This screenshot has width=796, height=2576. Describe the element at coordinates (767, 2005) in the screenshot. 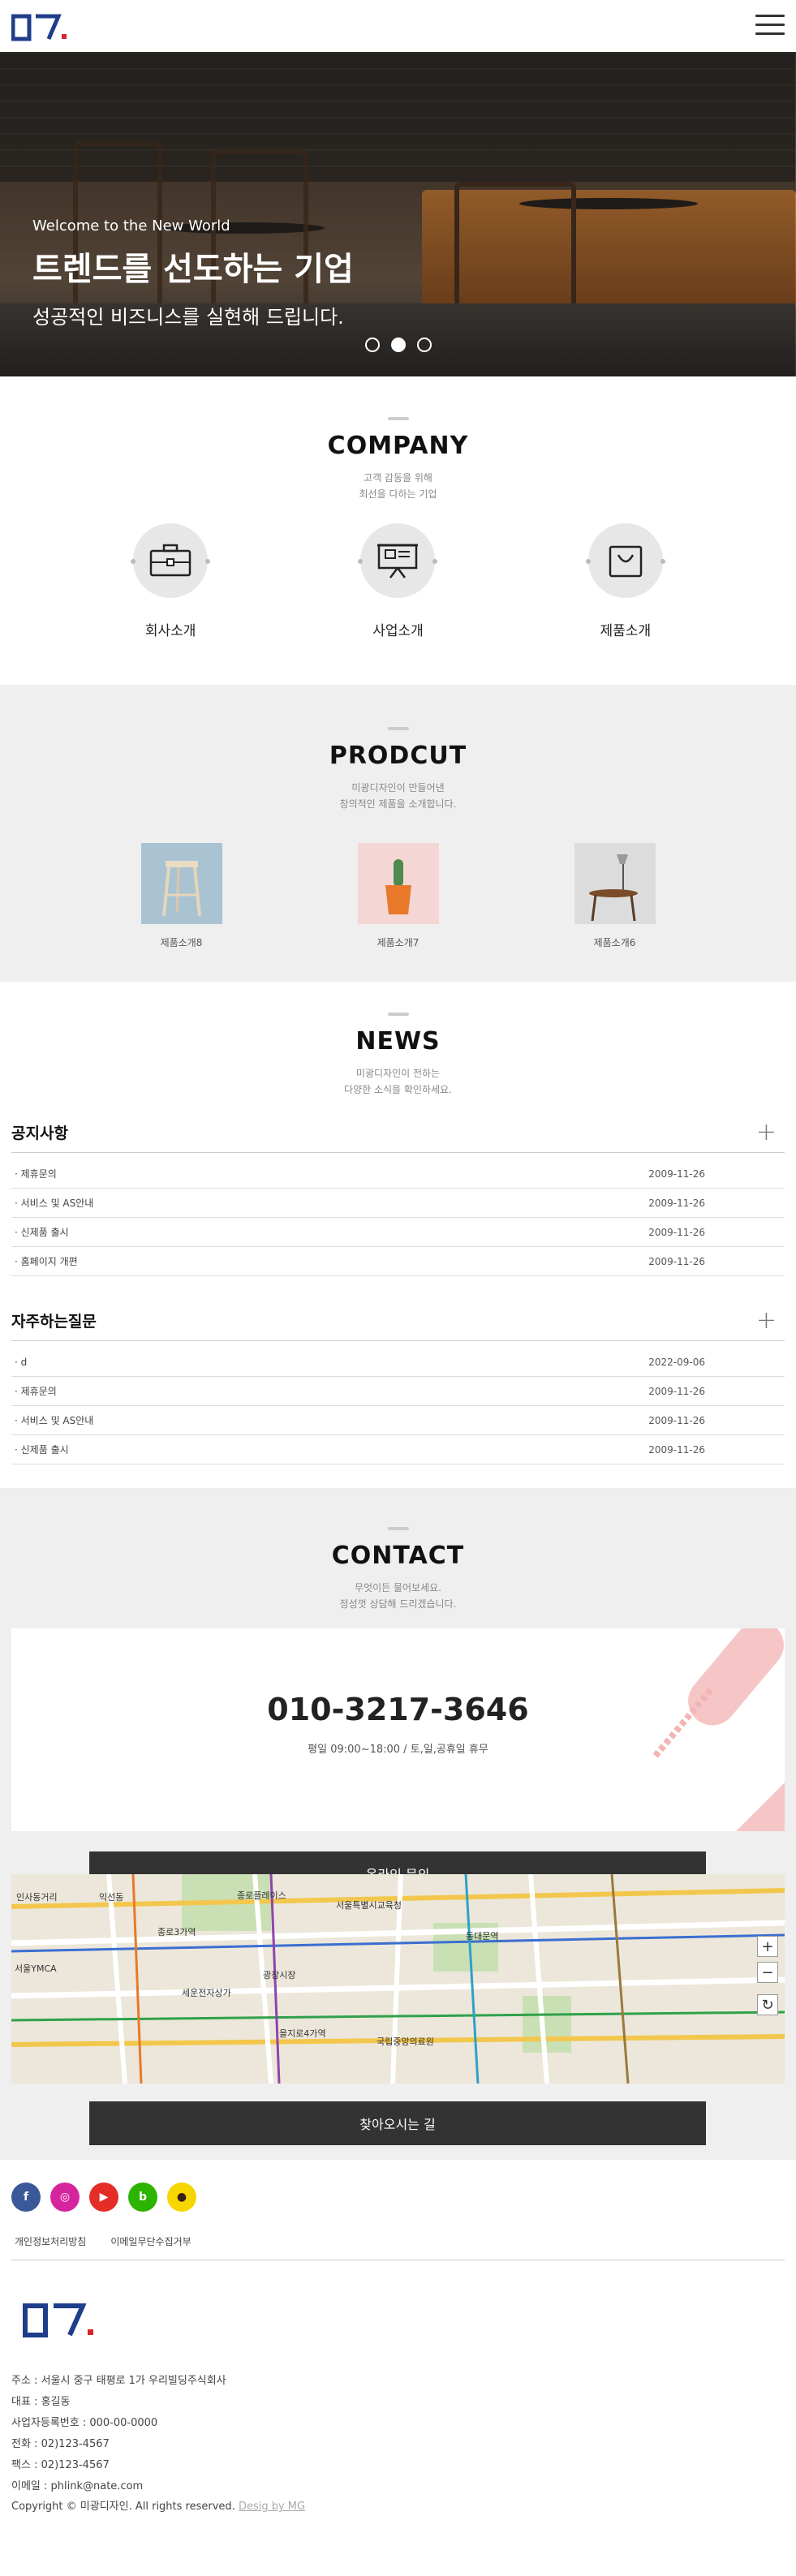

I see `reset-map-icon: ↻` at that location.